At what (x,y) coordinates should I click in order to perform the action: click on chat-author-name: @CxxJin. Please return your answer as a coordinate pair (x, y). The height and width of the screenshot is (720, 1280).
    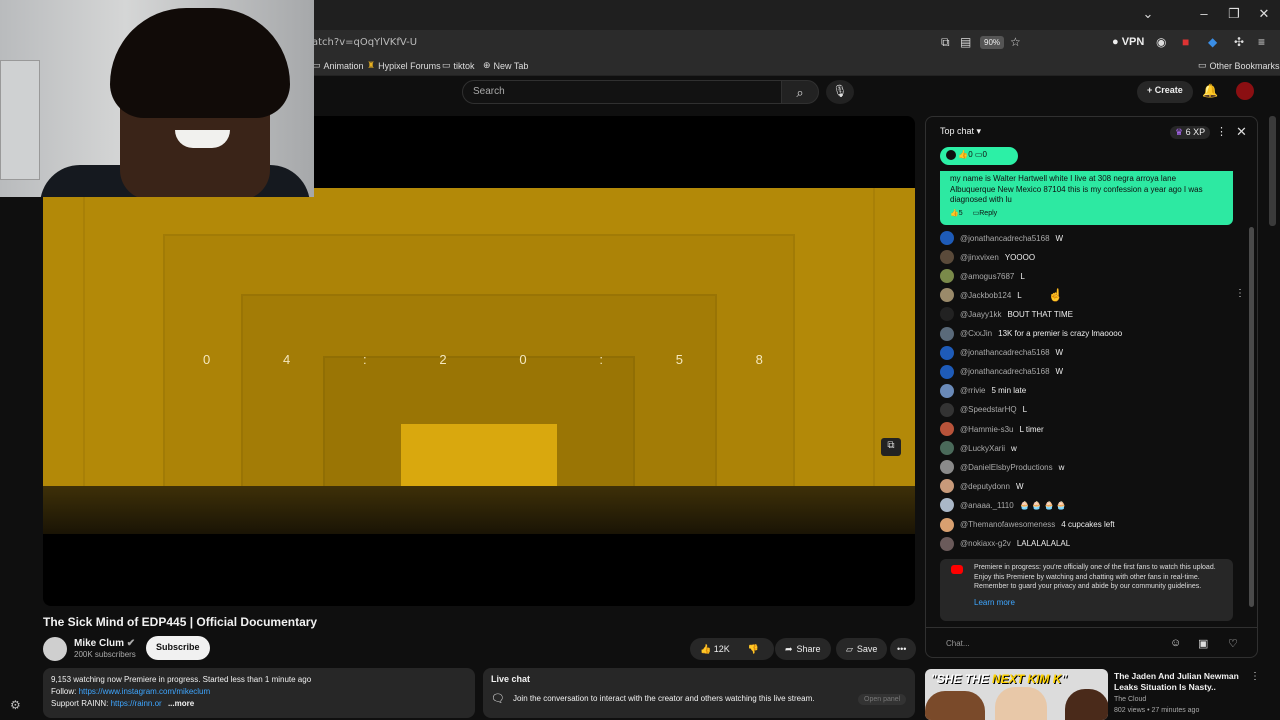
    Looking at the image, I should click on (976, 333).